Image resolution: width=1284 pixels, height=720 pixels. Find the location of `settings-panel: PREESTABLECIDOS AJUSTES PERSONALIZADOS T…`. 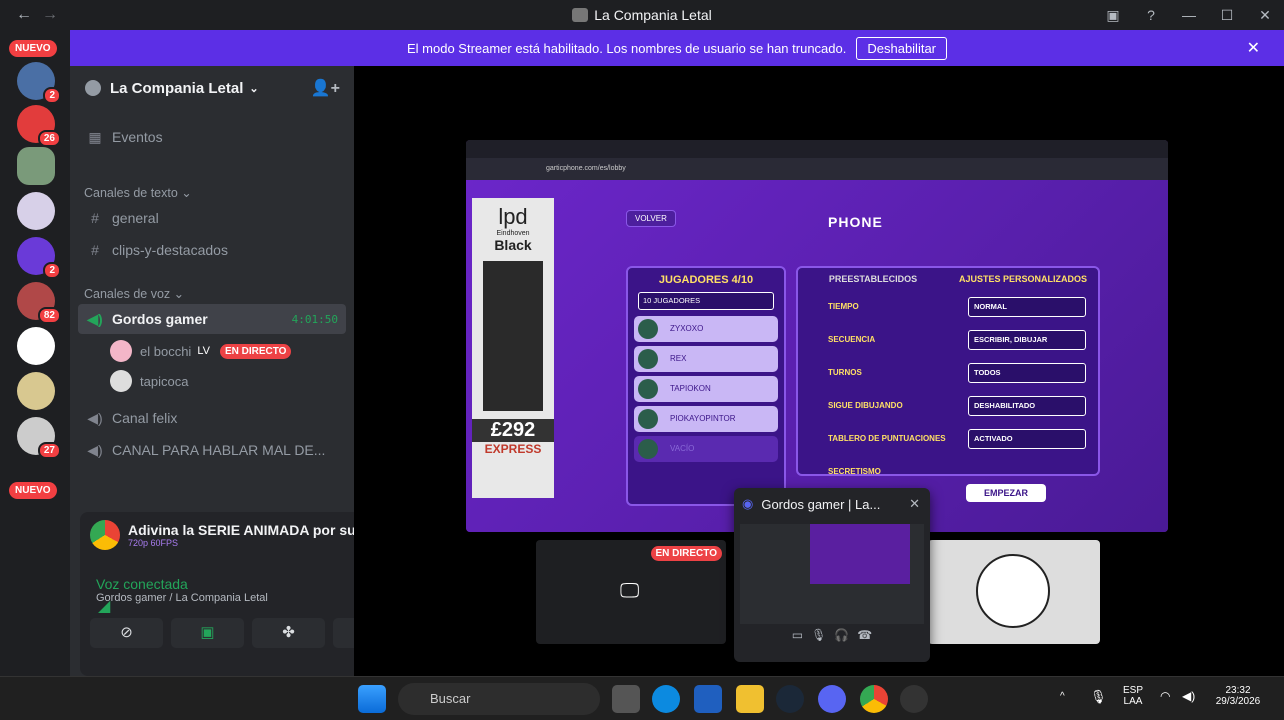

settings-panel: PREESTABLECIDOS AJUSTES PERSONALIZADOS T… is located at coordinates (948, 371).